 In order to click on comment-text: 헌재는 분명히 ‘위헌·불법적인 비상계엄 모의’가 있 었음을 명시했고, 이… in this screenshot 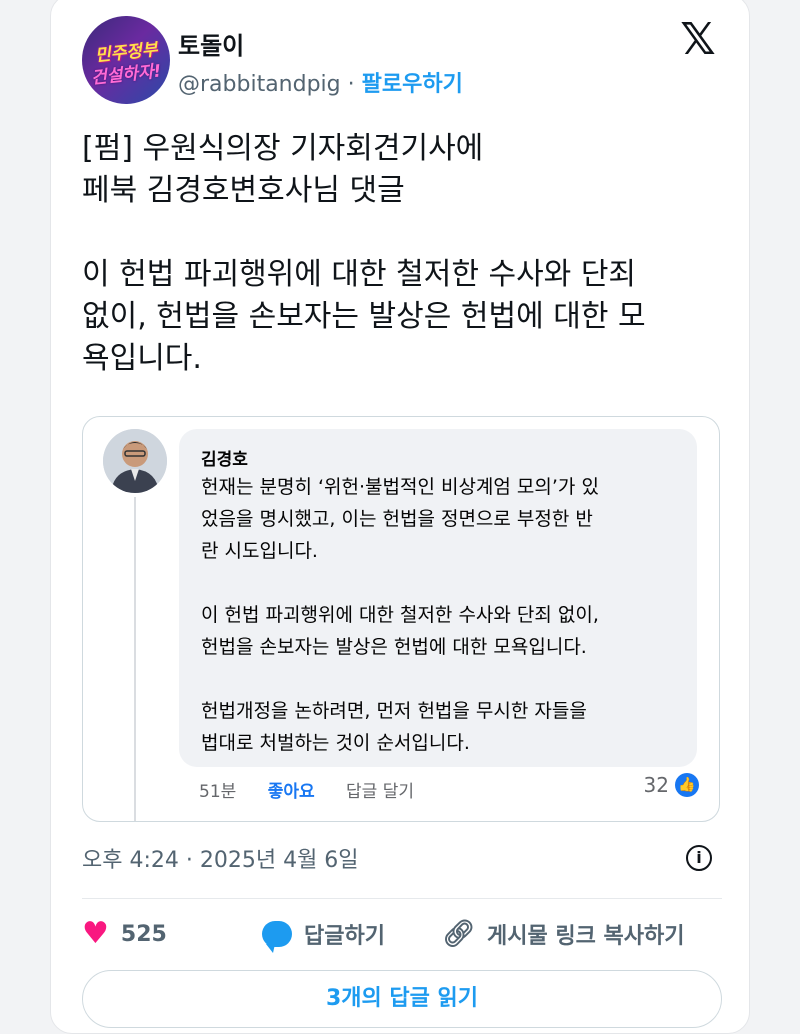, I will do `click(400, 615)`.